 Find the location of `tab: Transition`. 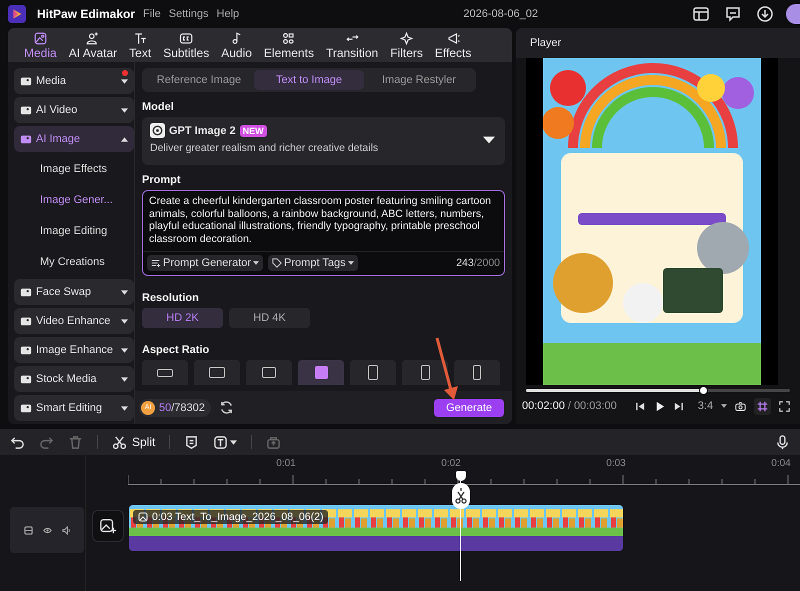

tab: Transition is located at coordinates (352, 45).